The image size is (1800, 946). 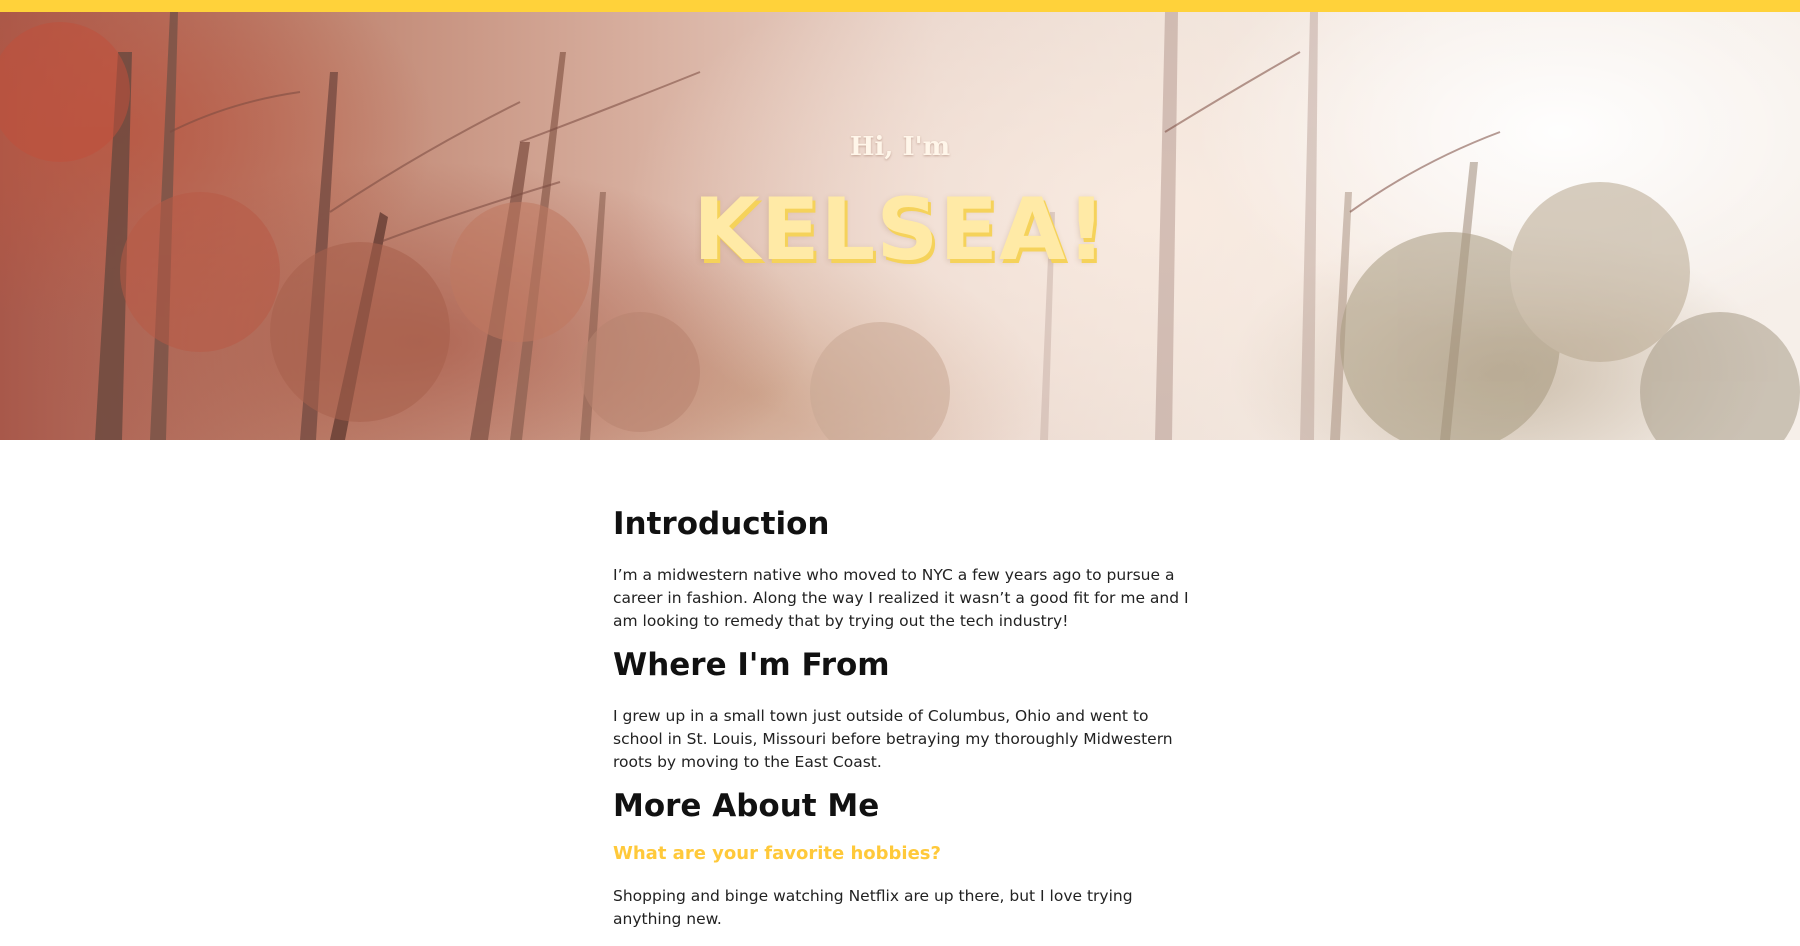 I want to click on top-accent-bar, so click(x=900, y=6).